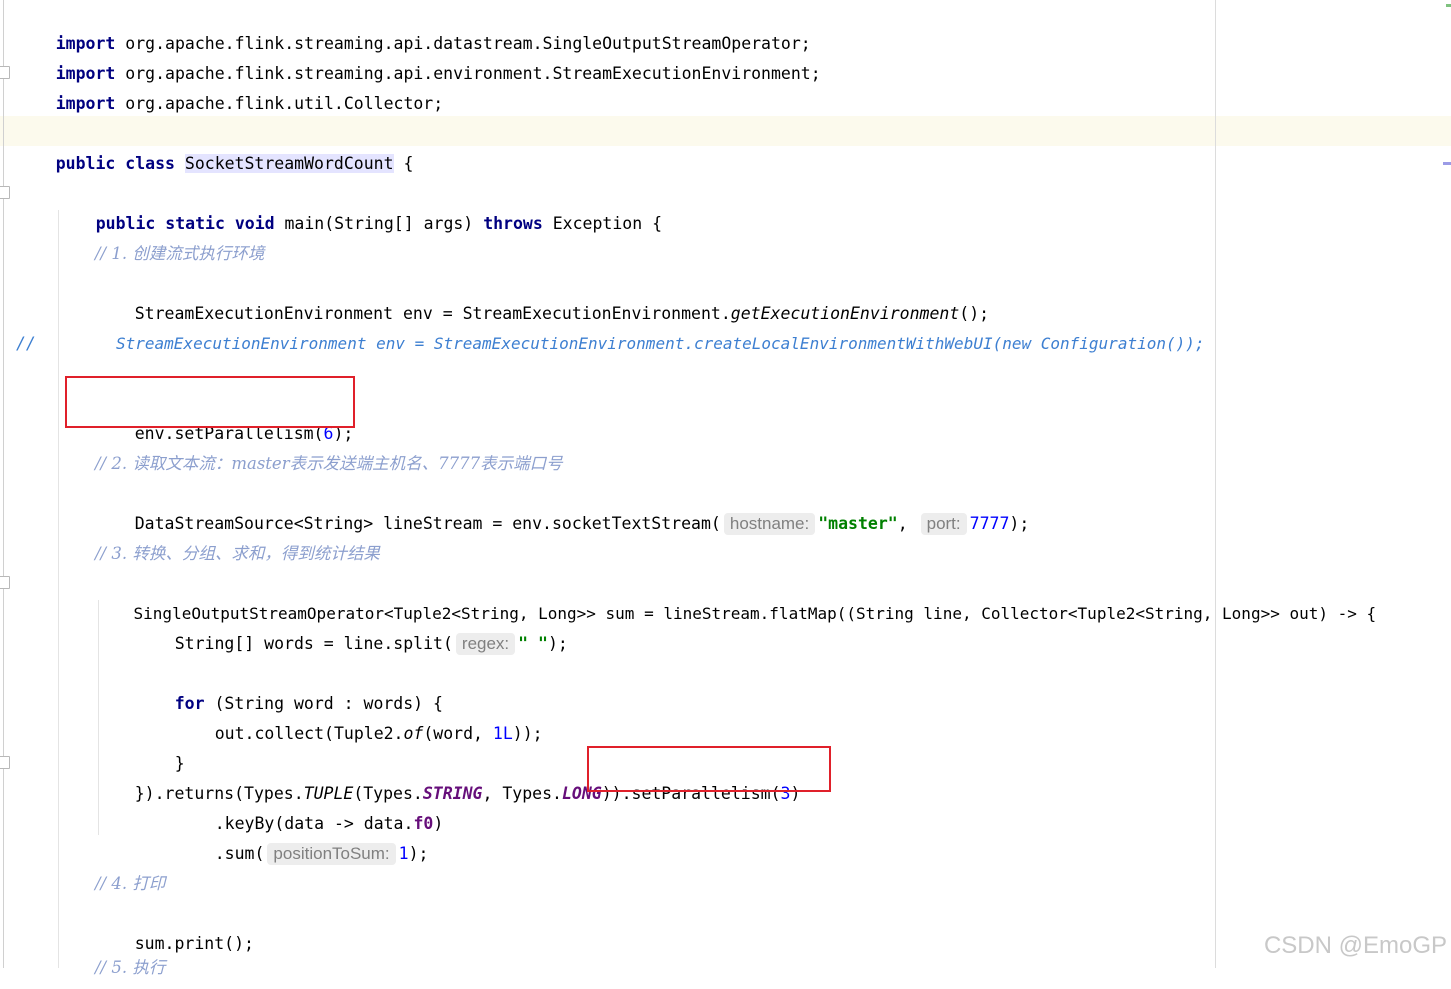 The image size is (1451, 989). What do you see at coordinates (301, 837) in the screenshot?
I see `code-line: .sum(positionToSum: 1);` at bounding box center [301, 837].